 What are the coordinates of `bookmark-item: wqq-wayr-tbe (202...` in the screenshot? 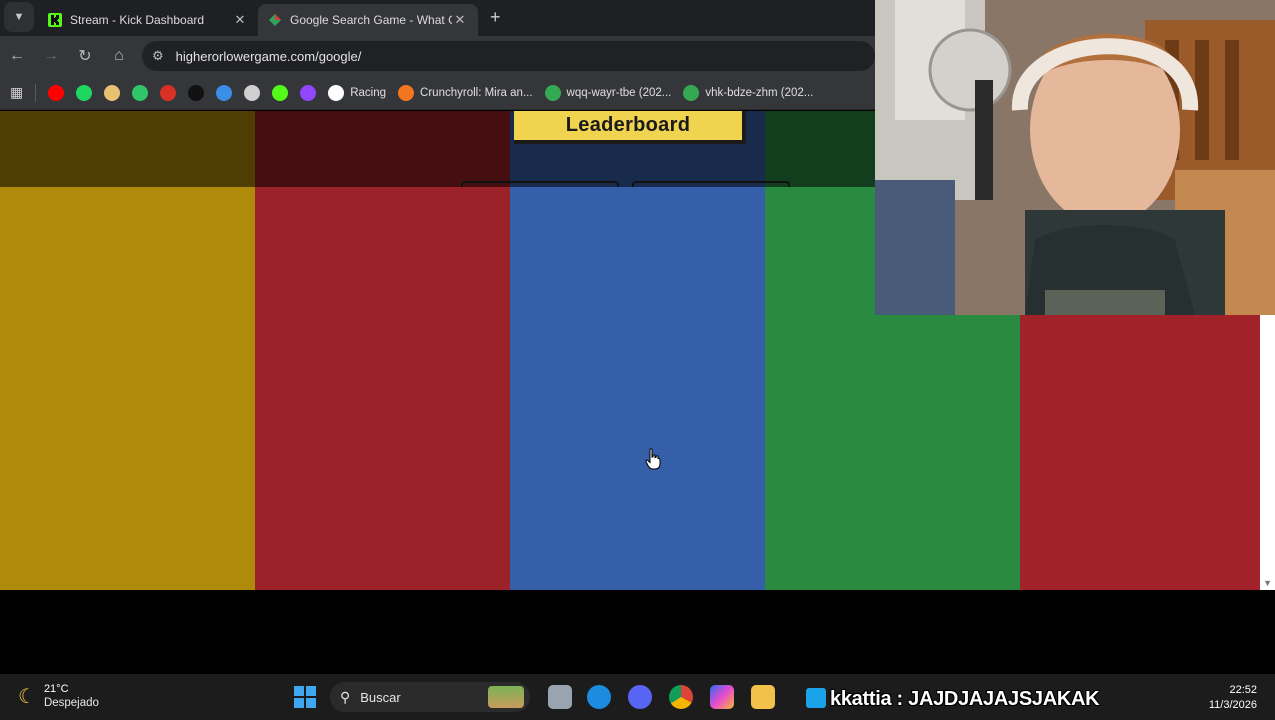 It's located at (608, 92).